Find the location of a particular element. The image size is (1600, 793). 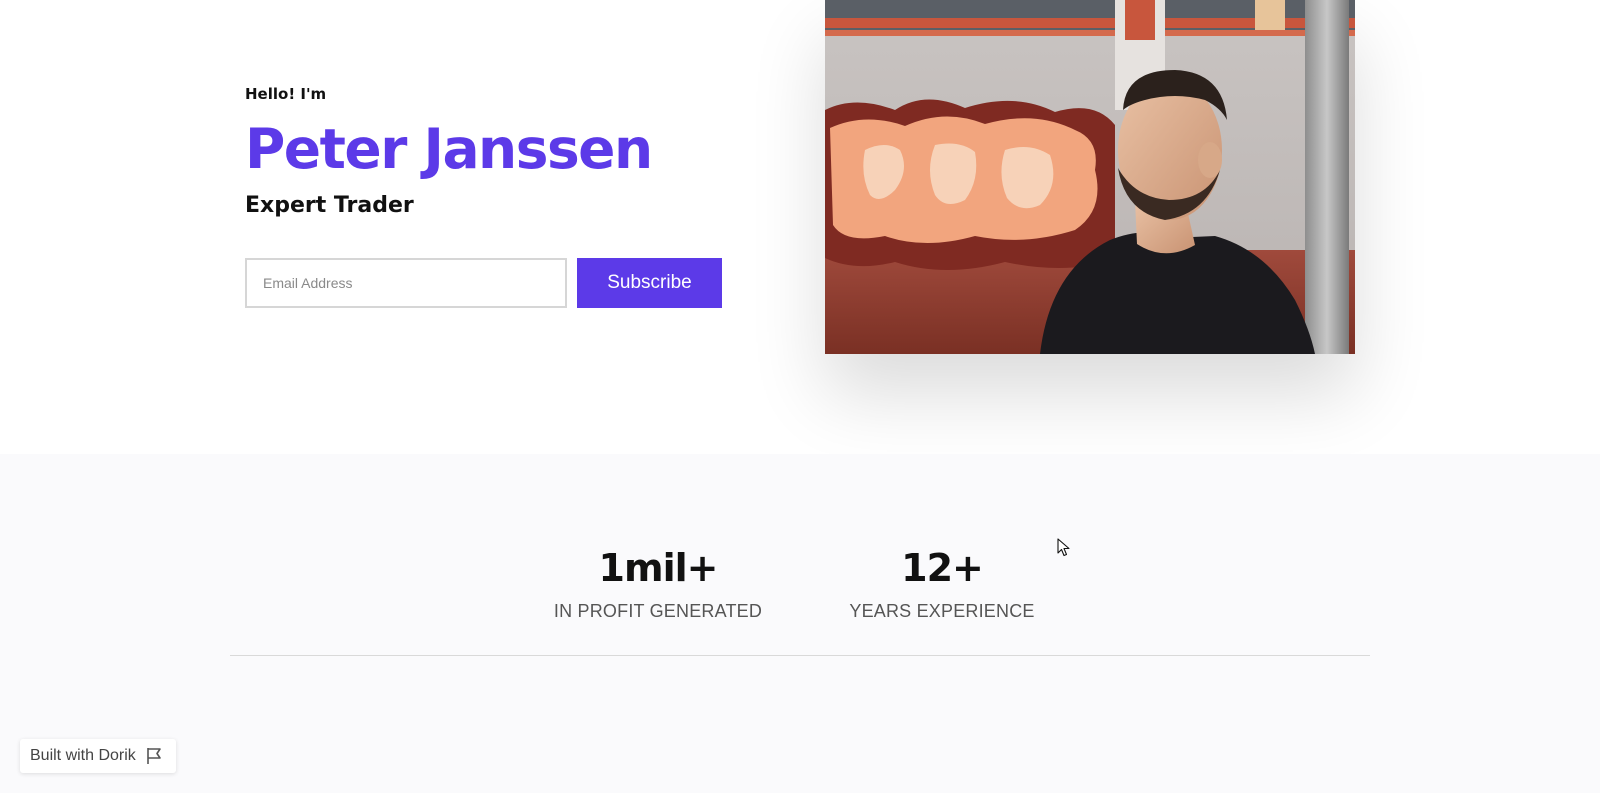

hero-name: Peter Janssen is located at coordinates (449, 149).